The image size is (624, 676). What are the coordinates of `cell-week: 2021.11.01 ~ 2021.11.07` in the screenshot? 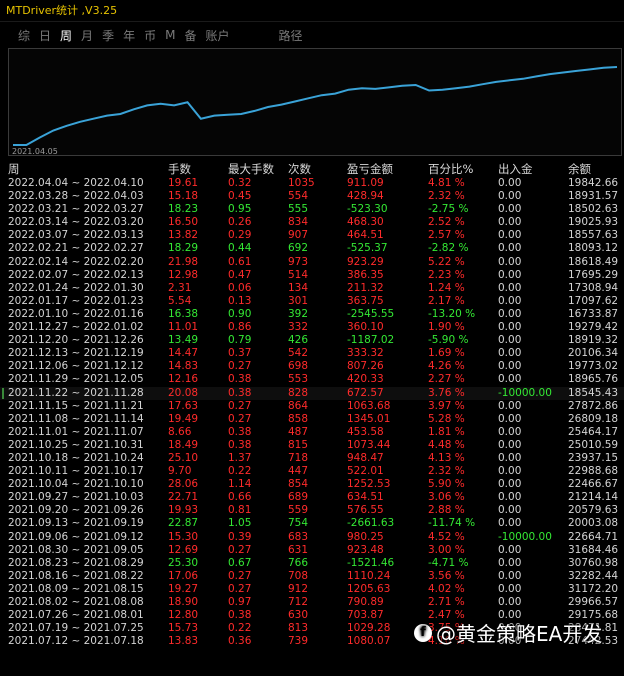 It's located at (76, 431).